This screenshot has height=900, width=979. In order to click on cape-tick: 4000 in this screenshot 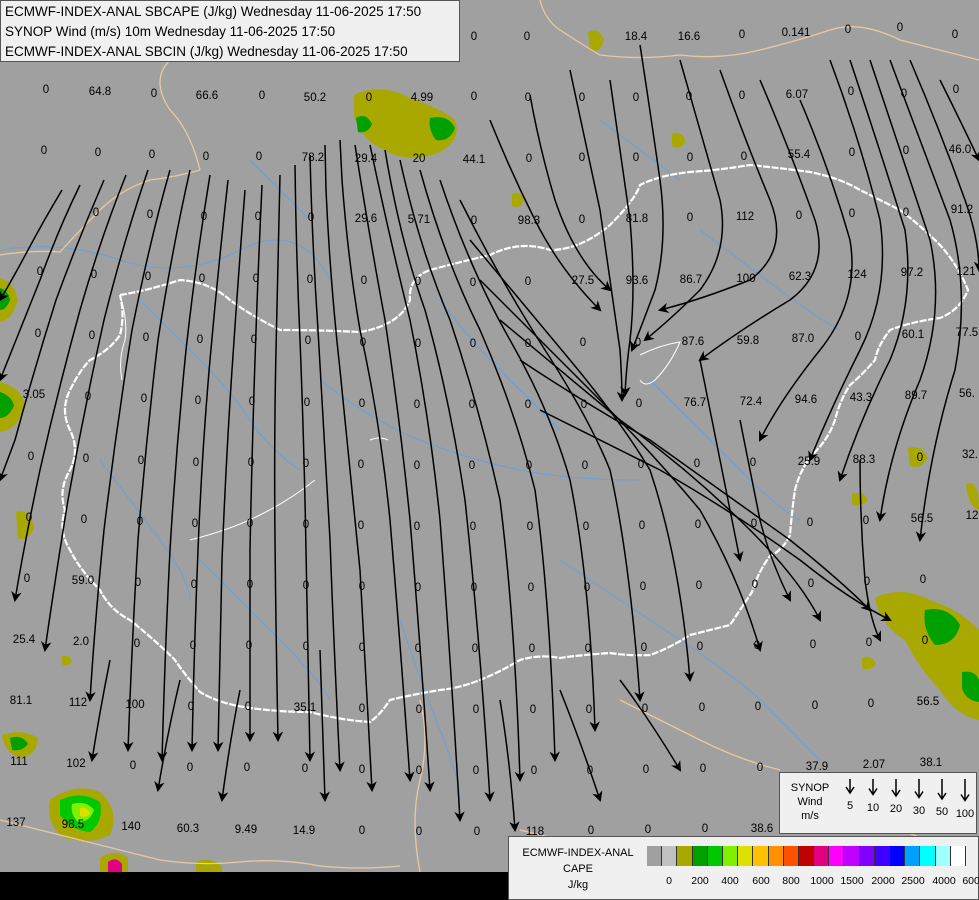, I will do `click(944, 881)`.